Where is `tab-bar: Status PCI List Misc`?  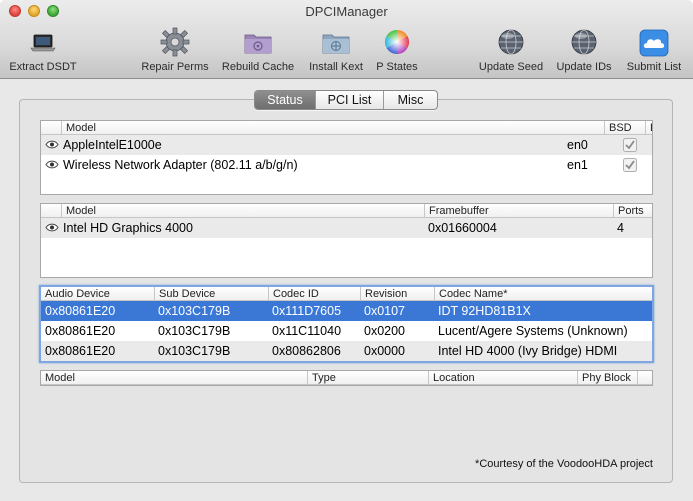 tab-bar: Status PCI List Misc is located at coordinates (346, 100).